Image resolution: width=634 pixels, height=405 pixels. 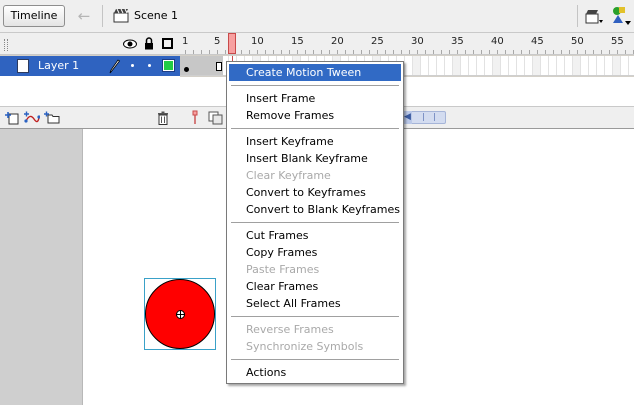 What do you see at coordinates (90, 66) in the screenshot?
I see `layer-row: Layer 1` at bounding box center [90, 66].